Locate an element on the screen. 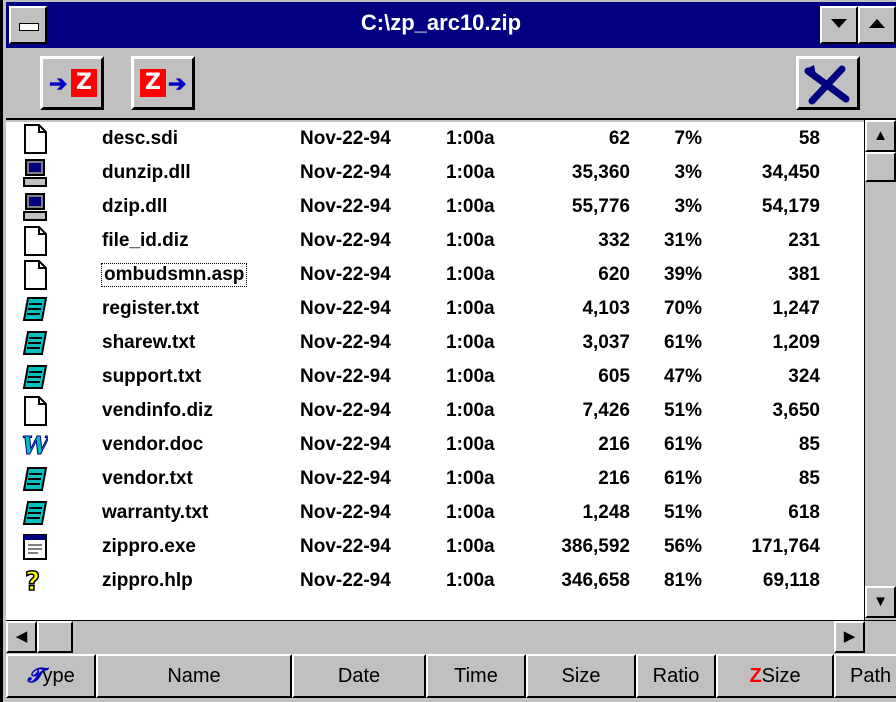  cell-name: vendor.txt is located at coordinates (147, 478).